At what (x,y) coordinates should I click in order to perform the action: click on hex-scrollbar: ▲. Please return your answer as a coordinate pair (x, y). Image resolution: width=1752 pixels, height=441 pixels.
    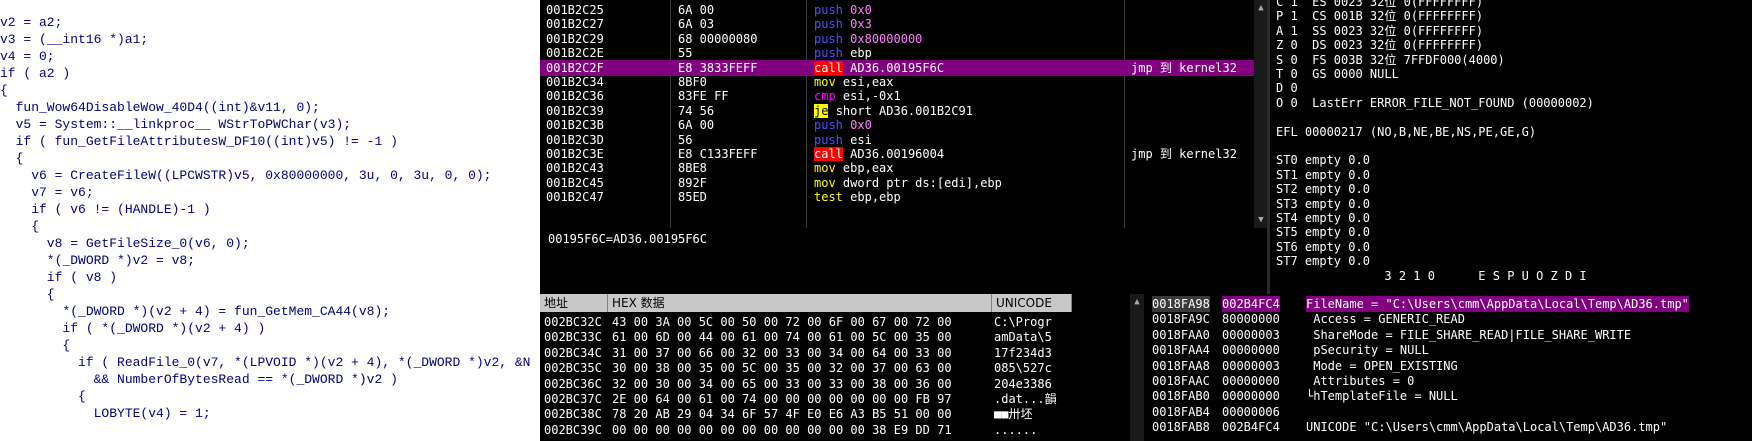
    Looking at the image, I should click on (1137, 367).